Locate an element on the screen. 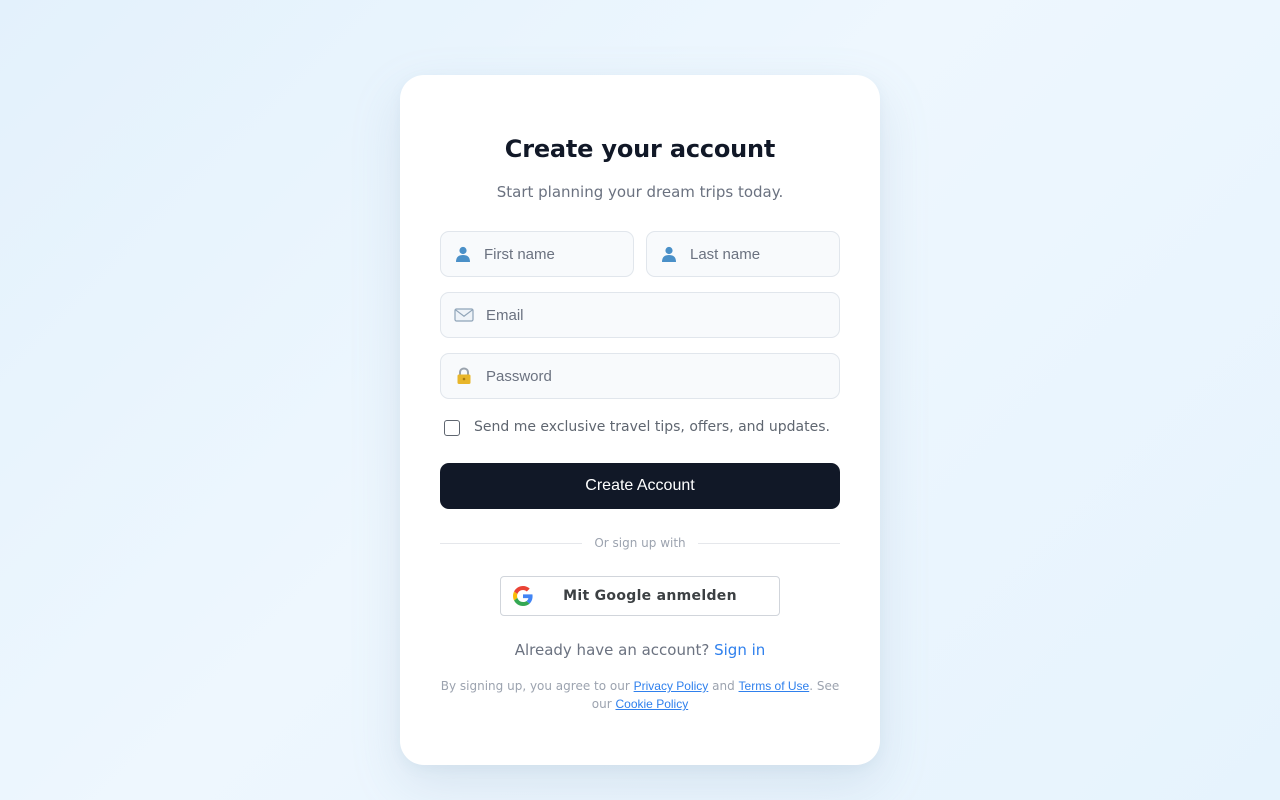 This screenshot has width=1280, height=800. first-name-field is located at coordinates (561, 254).